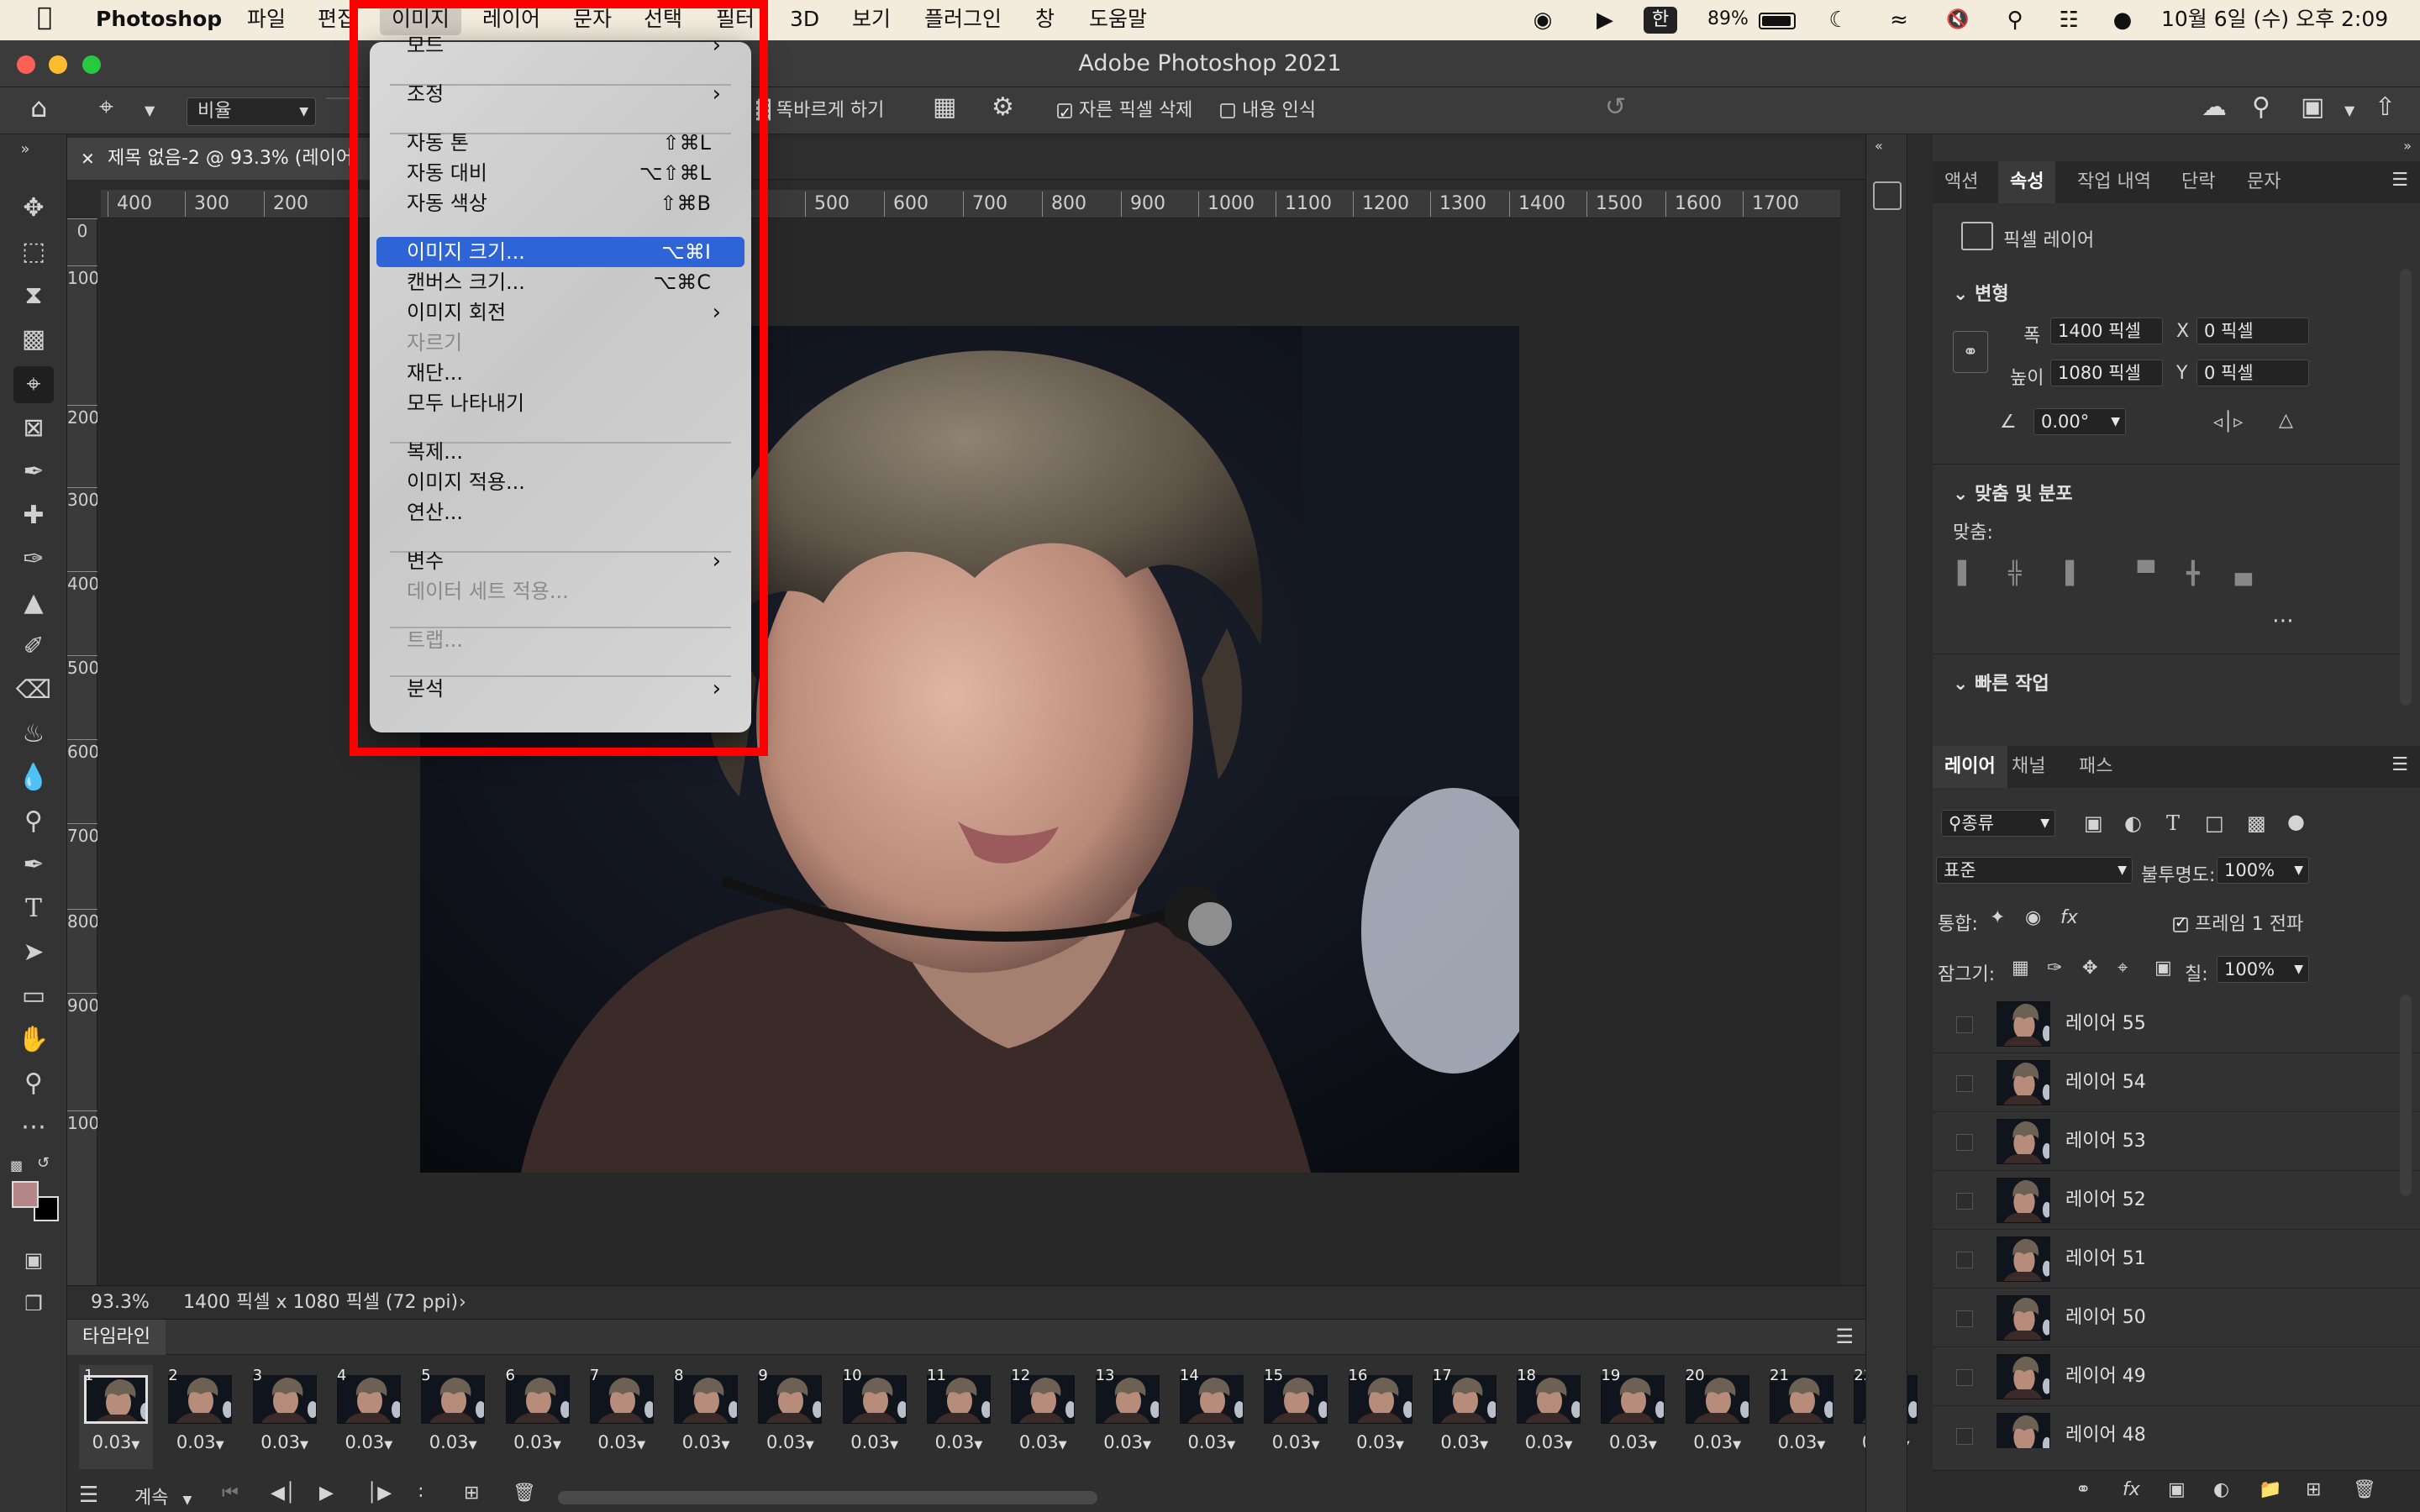 This screenshot has width=2420, height=1512. What do you see at coordinates (2261, 107) in the screenshot?
I see `search-icon: ⚲` at bounding box center [2261, 107].